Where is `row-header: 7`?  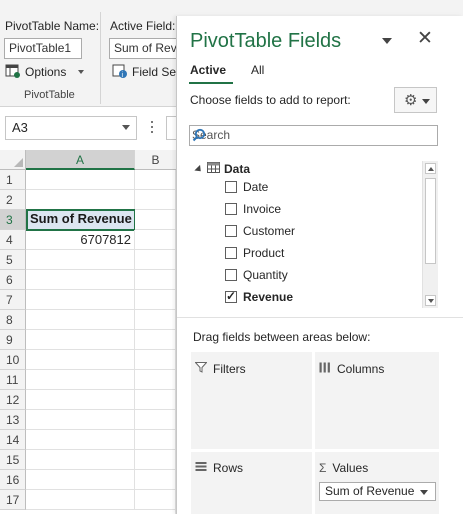
row-header: 7 is located at coordinates (13, 300).